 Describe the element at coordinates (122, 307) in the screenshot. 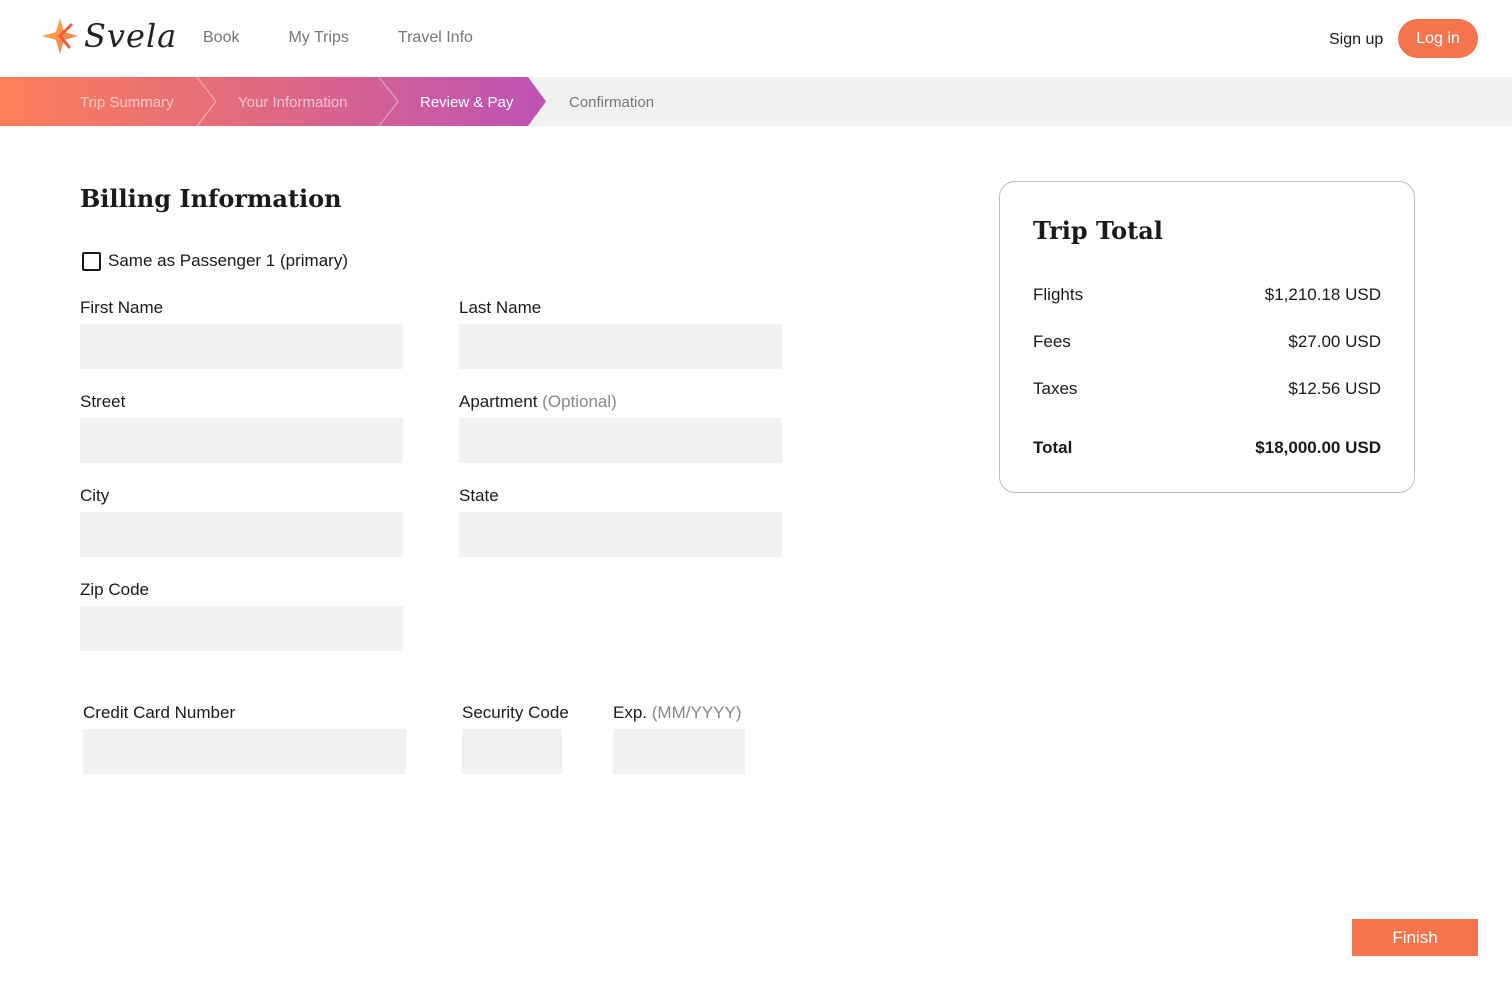

I see `first-name-label: First Name` at that location.